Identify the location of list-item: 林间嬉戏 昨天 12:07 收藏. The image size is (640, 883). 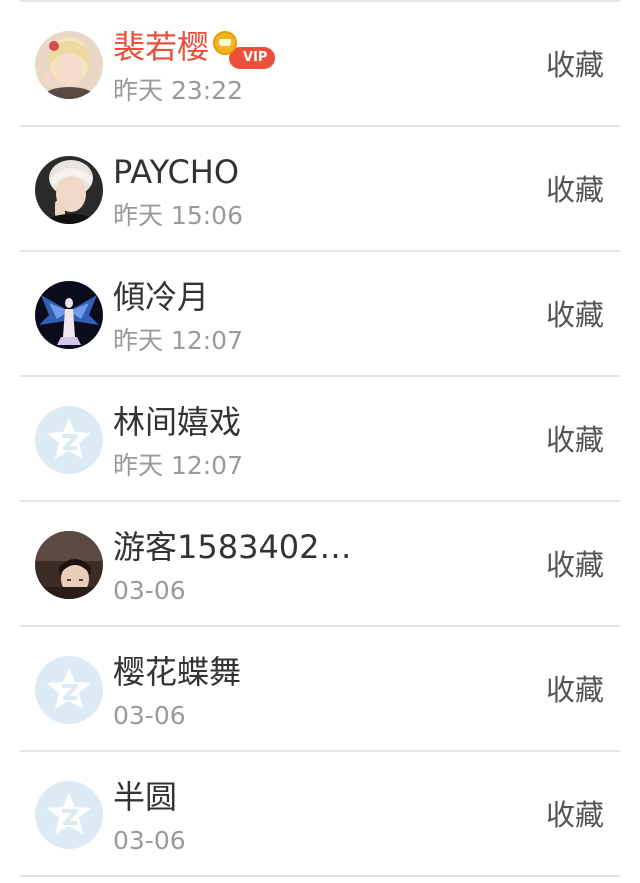
(320, 439).